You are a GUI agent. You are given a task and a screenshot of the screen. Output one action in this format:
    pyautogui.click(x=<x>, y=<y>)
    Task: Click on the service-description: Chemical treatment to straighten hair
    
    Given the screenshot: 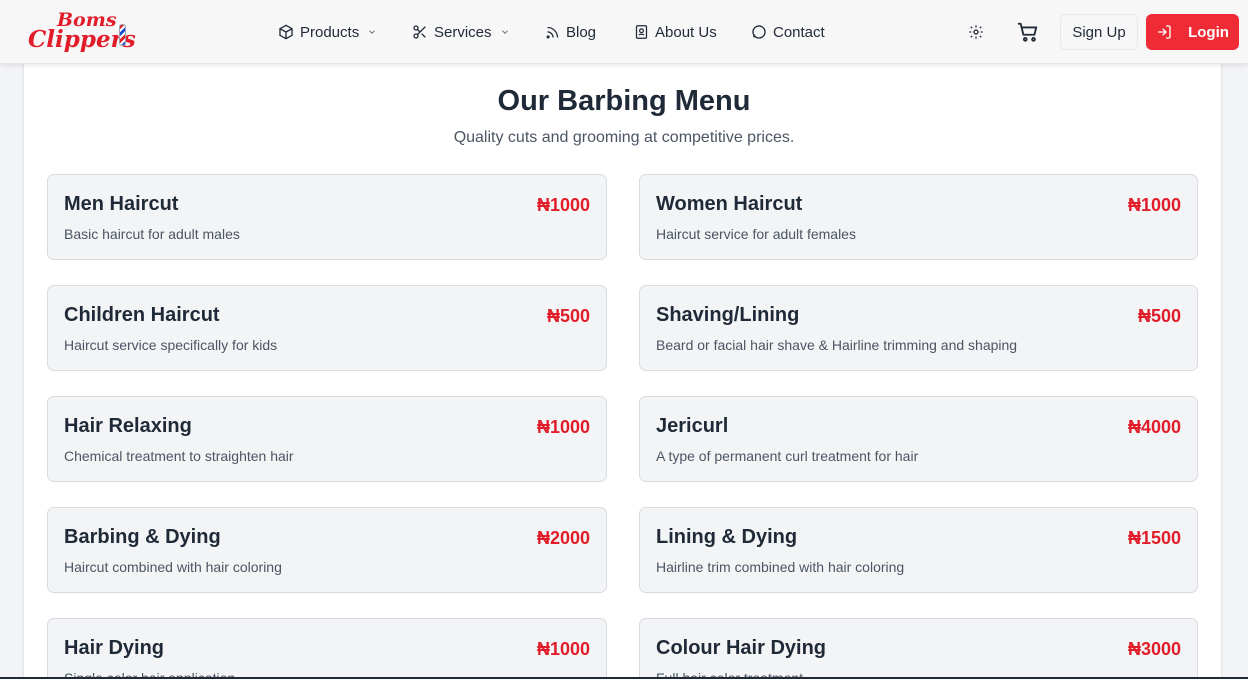 What is the action you would take?
    pyautogui.click(x=179, y=456)
    